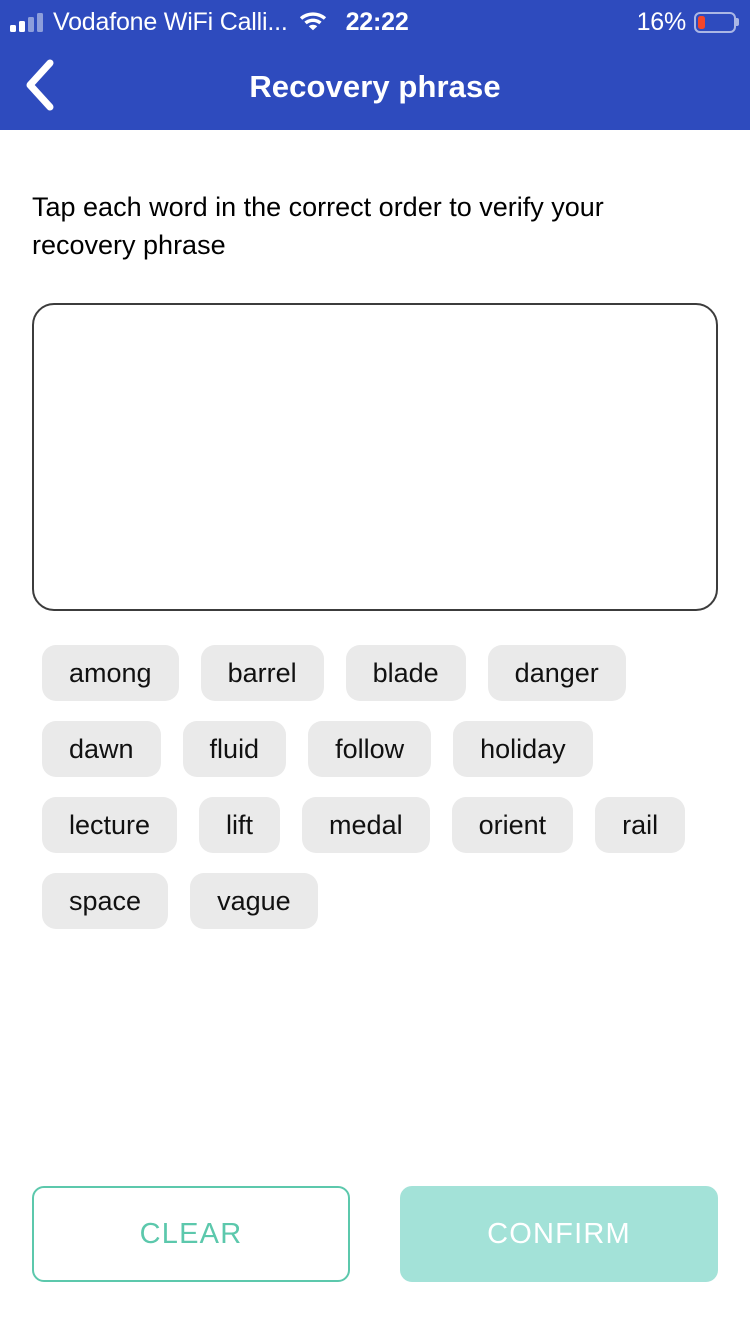 The image size is (750, 1320). Describe the element at coordinates (105, 901) in the screenshot. I see `word-chip: space` at that location.